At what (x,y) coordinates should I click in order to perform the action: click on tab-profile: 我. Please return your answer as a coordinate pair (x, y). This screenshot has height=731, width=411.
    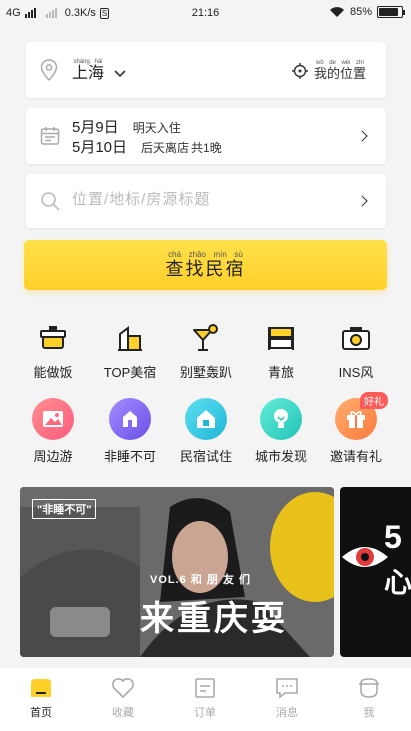
    Looking at the image, I should click on (369, 698).